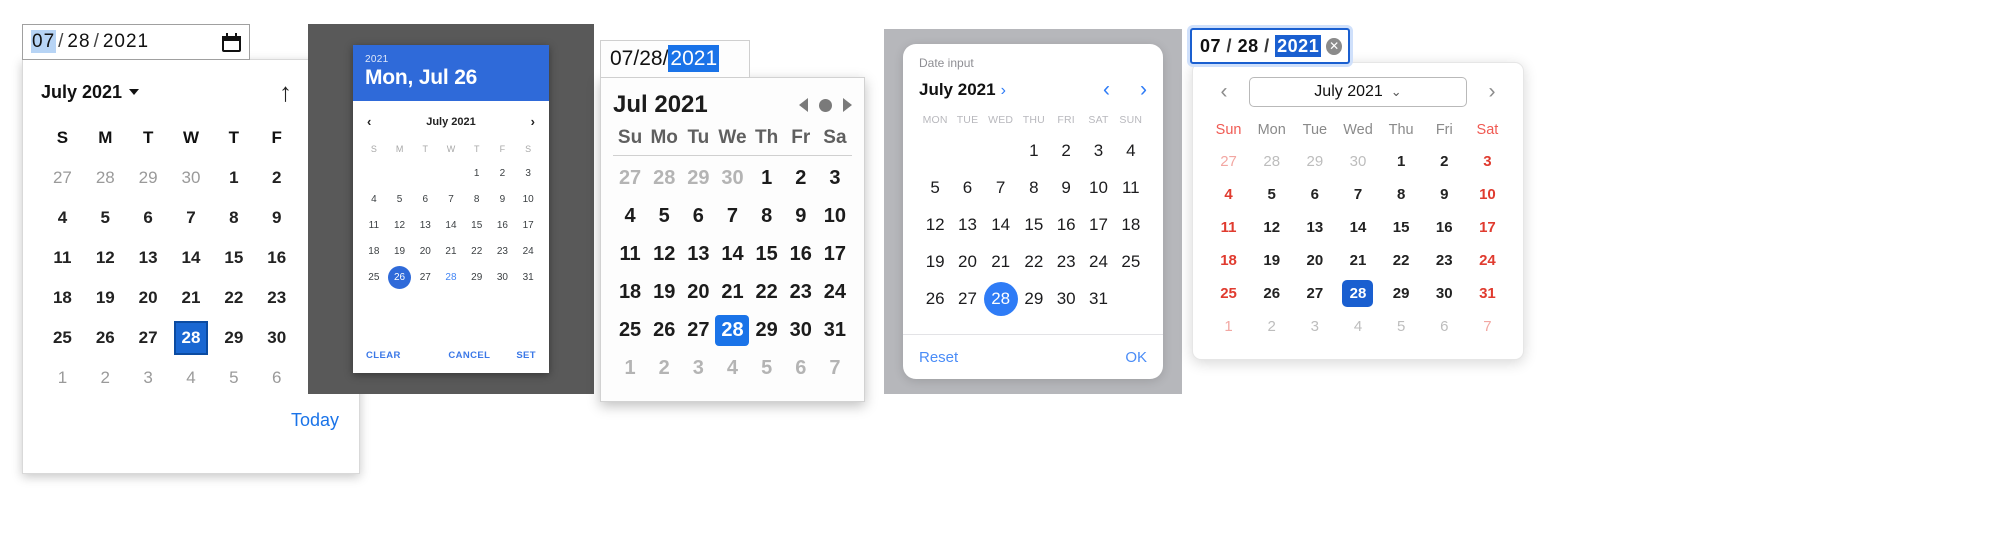 This screenshot has height=546, width=2014. What do you see at coordinates (105, 258) in the screenshot?
I see `day-cell: 12` at bounding box center [105, 258].